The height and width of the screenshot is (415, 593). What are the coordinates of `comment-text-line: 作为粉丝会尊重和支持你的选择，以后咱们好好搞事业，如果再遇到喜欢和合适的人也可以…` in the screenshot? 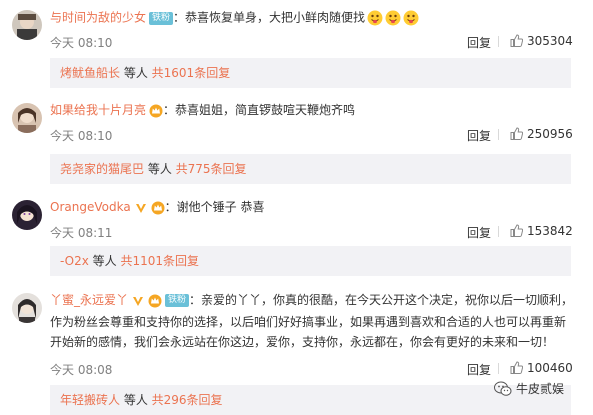 It's located at (308, 322).